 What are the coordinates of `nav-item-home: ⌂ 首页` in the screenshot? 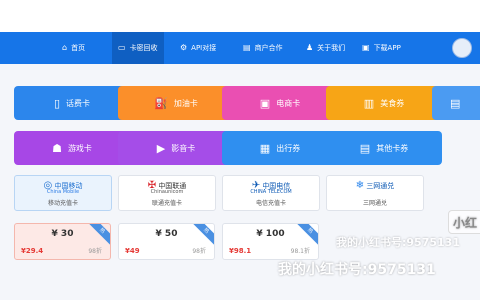 It's located at (73, 48).